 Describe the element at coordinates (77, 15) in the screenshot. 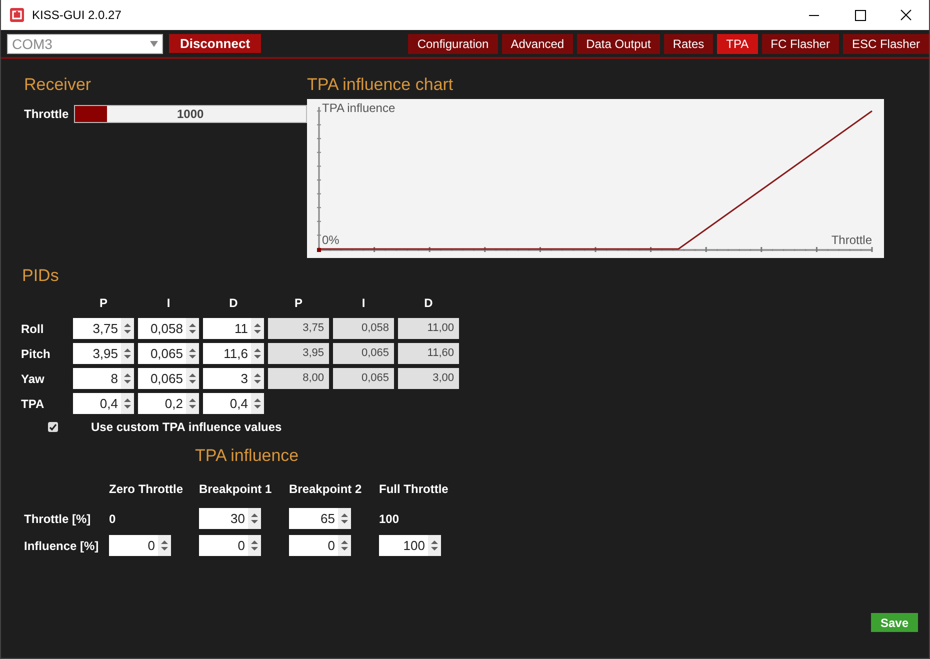

I see `window-title: KISS-GUI 2.0.27` at that location.